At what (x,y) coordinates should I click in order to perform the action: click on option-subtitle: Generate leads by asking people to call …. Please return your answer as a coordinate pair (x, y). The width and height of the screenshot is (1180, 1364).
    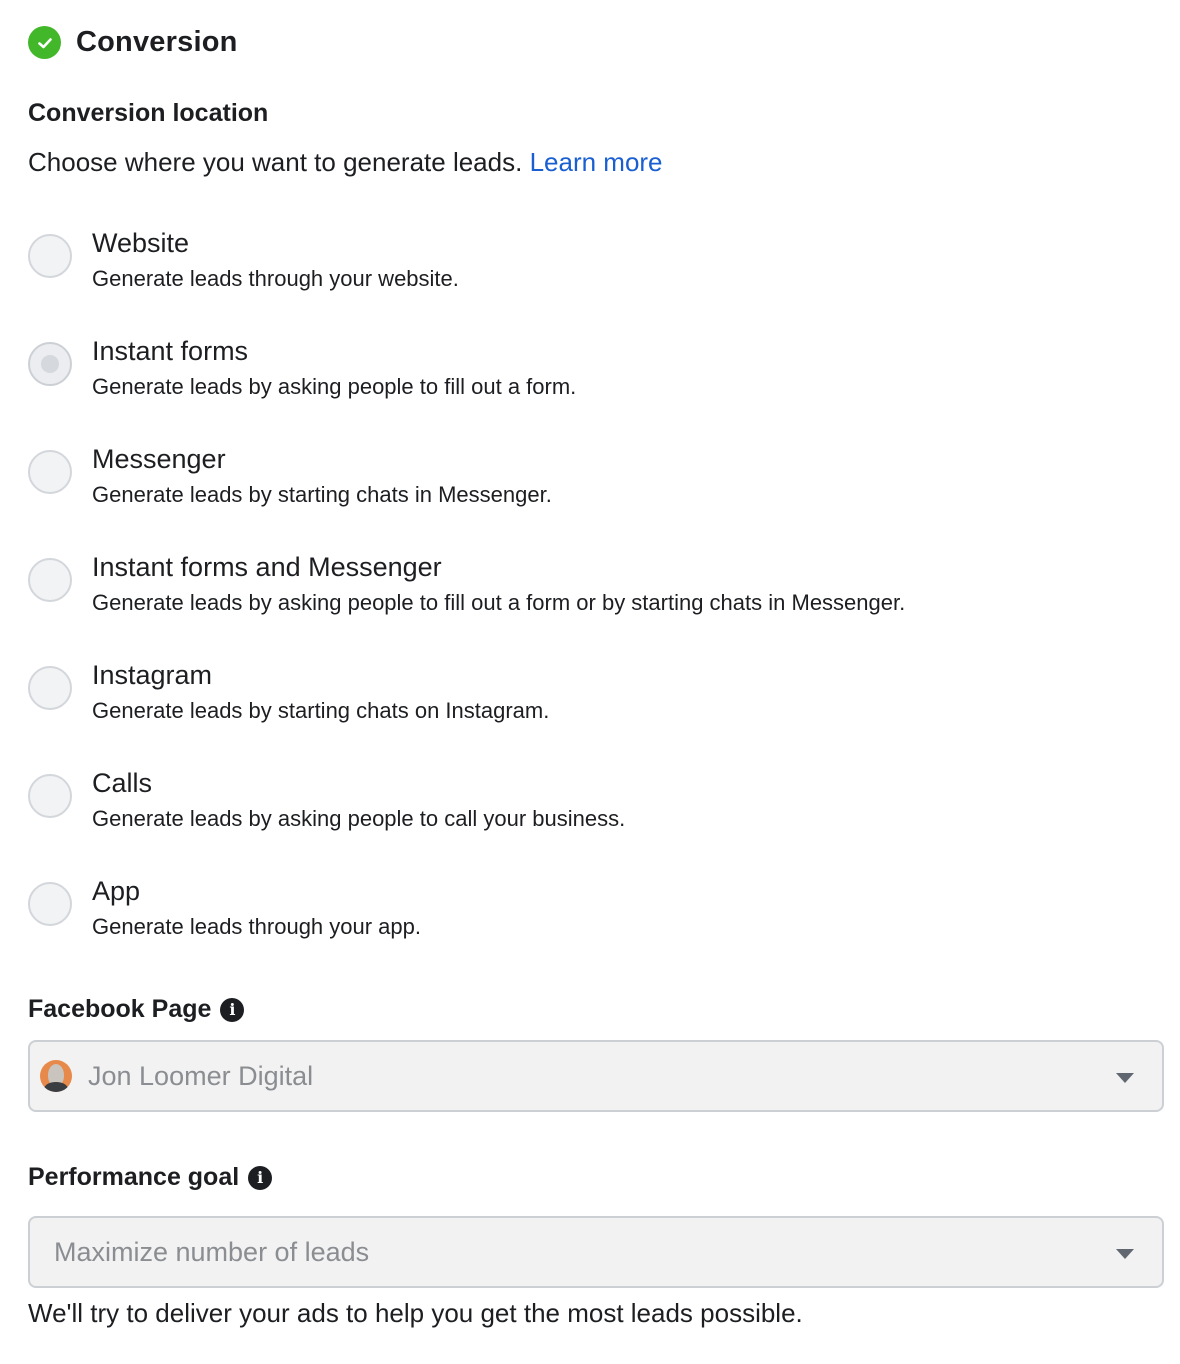
    Looking at the image, I should click on (359, 818).